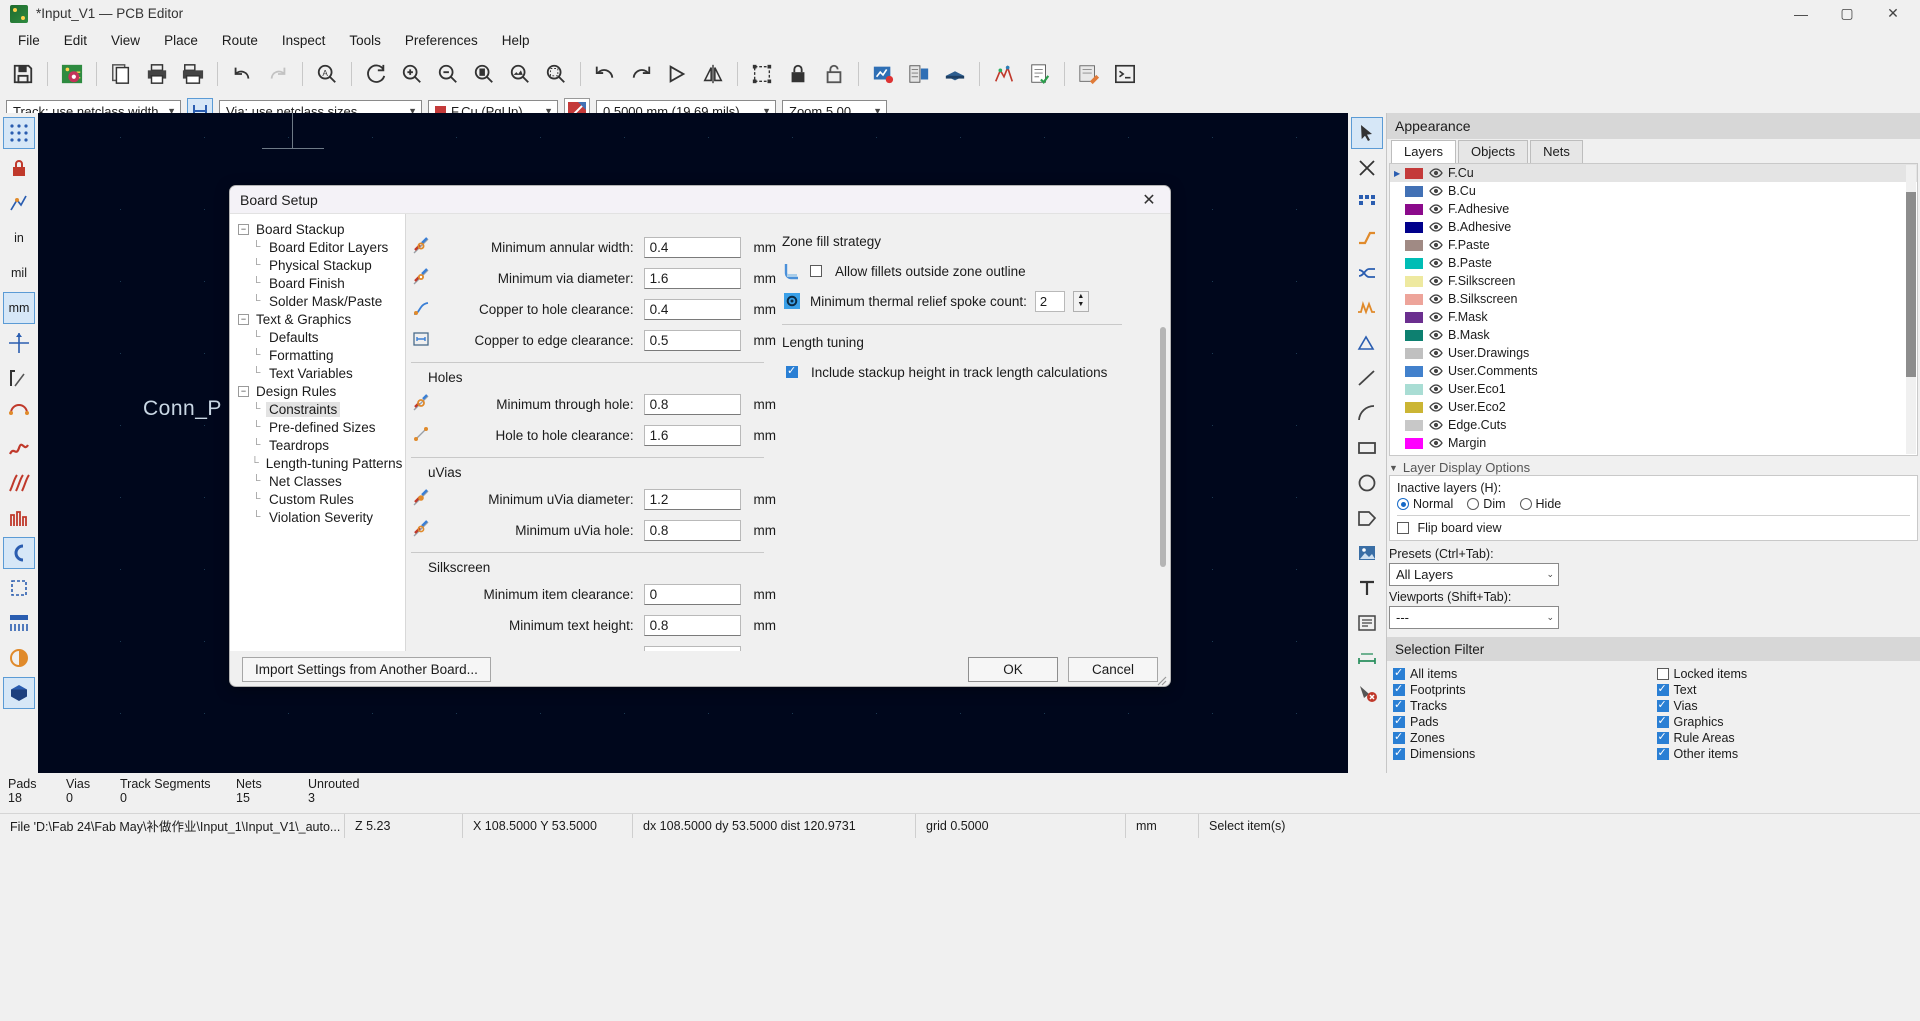 The height and width of the screenshot is (1021, 1920). What do you see at coordinates (1785, 705) in the screenshot?
I see `selection-filter-item: Vias` at bounding box center [1785, 705].